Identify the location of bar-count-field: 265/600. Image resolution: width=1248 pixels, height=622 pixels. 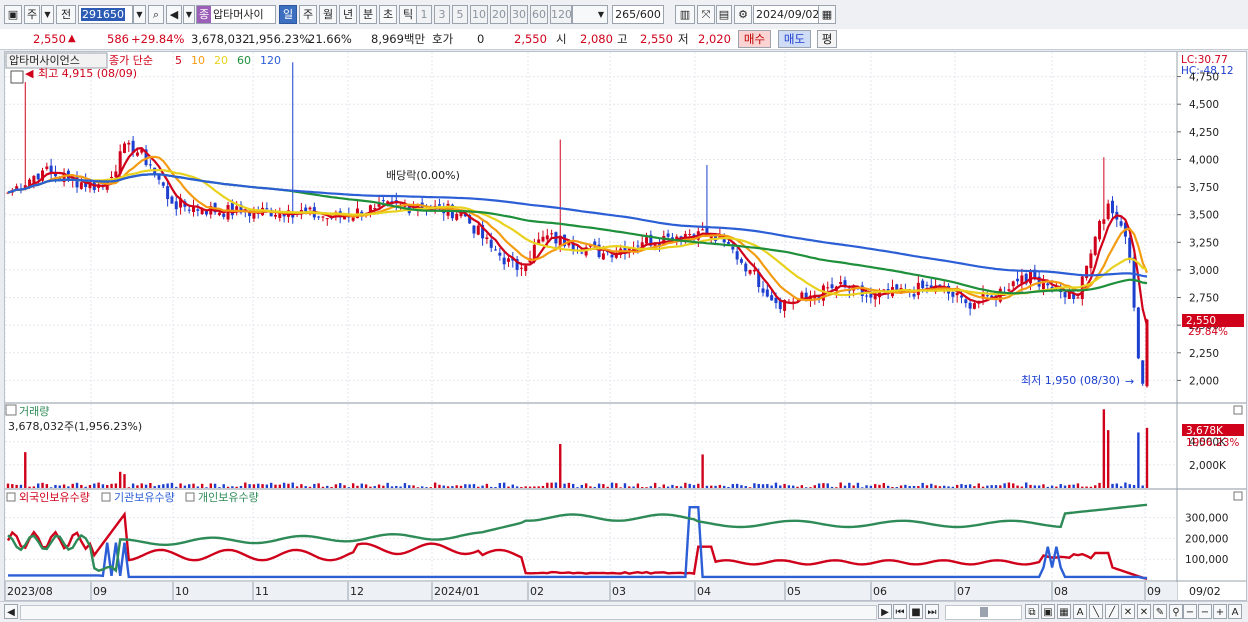
(638, 14).